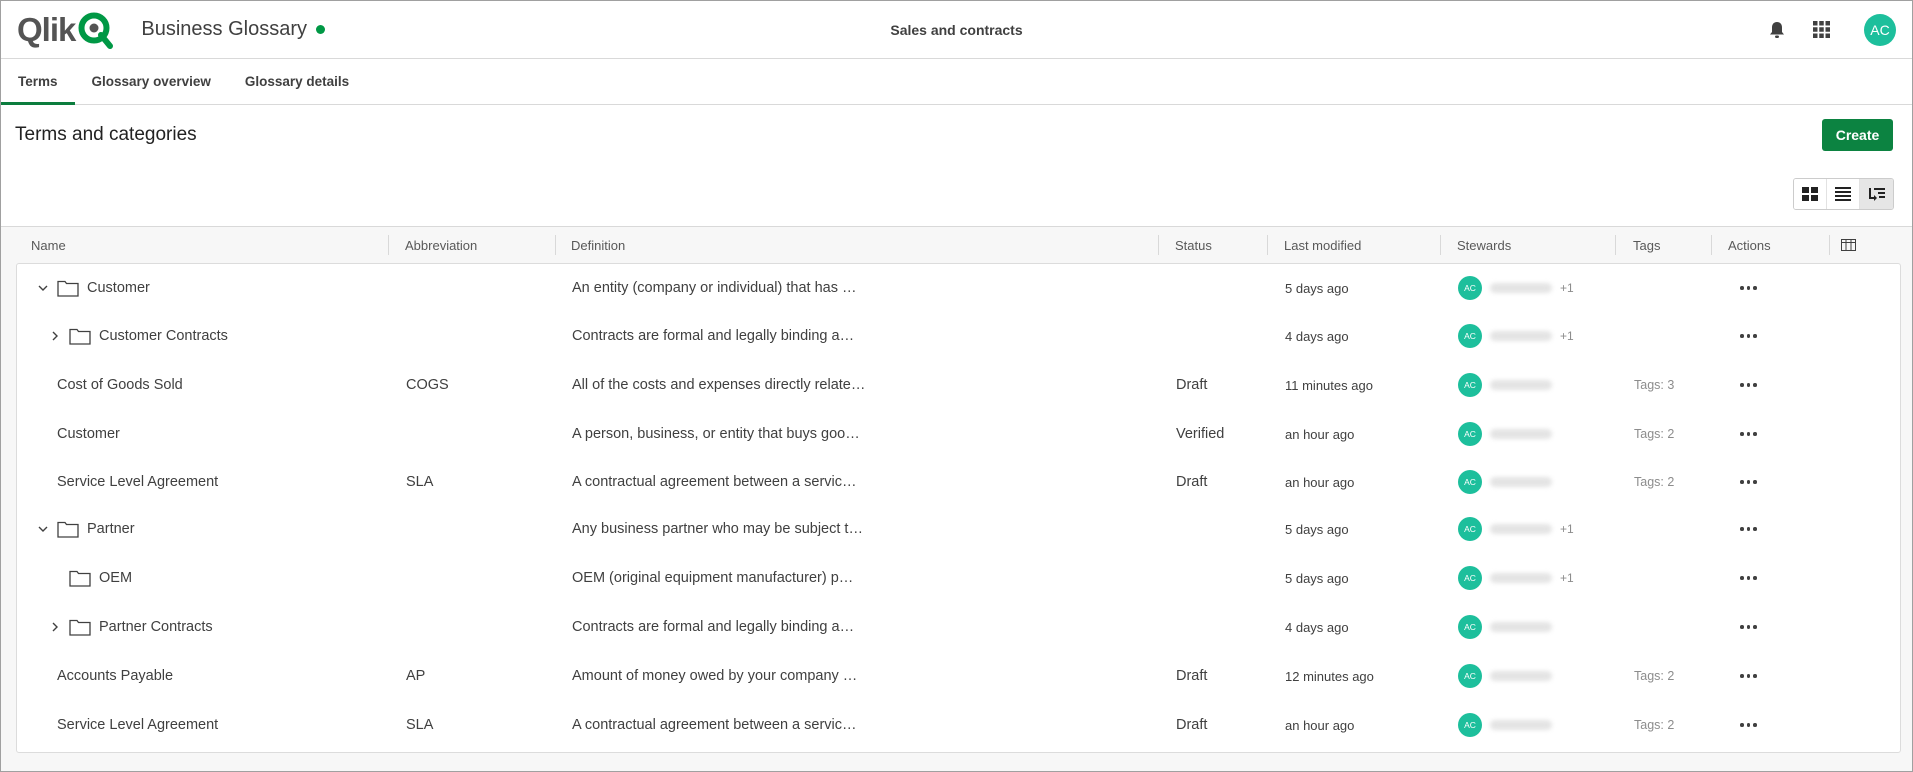 The height and width of the screenshot is (772, 1913). Describe the element at coordinates (120, 385) in the screenshot. I see `term-name: Cost of Goods Sold` at that location.